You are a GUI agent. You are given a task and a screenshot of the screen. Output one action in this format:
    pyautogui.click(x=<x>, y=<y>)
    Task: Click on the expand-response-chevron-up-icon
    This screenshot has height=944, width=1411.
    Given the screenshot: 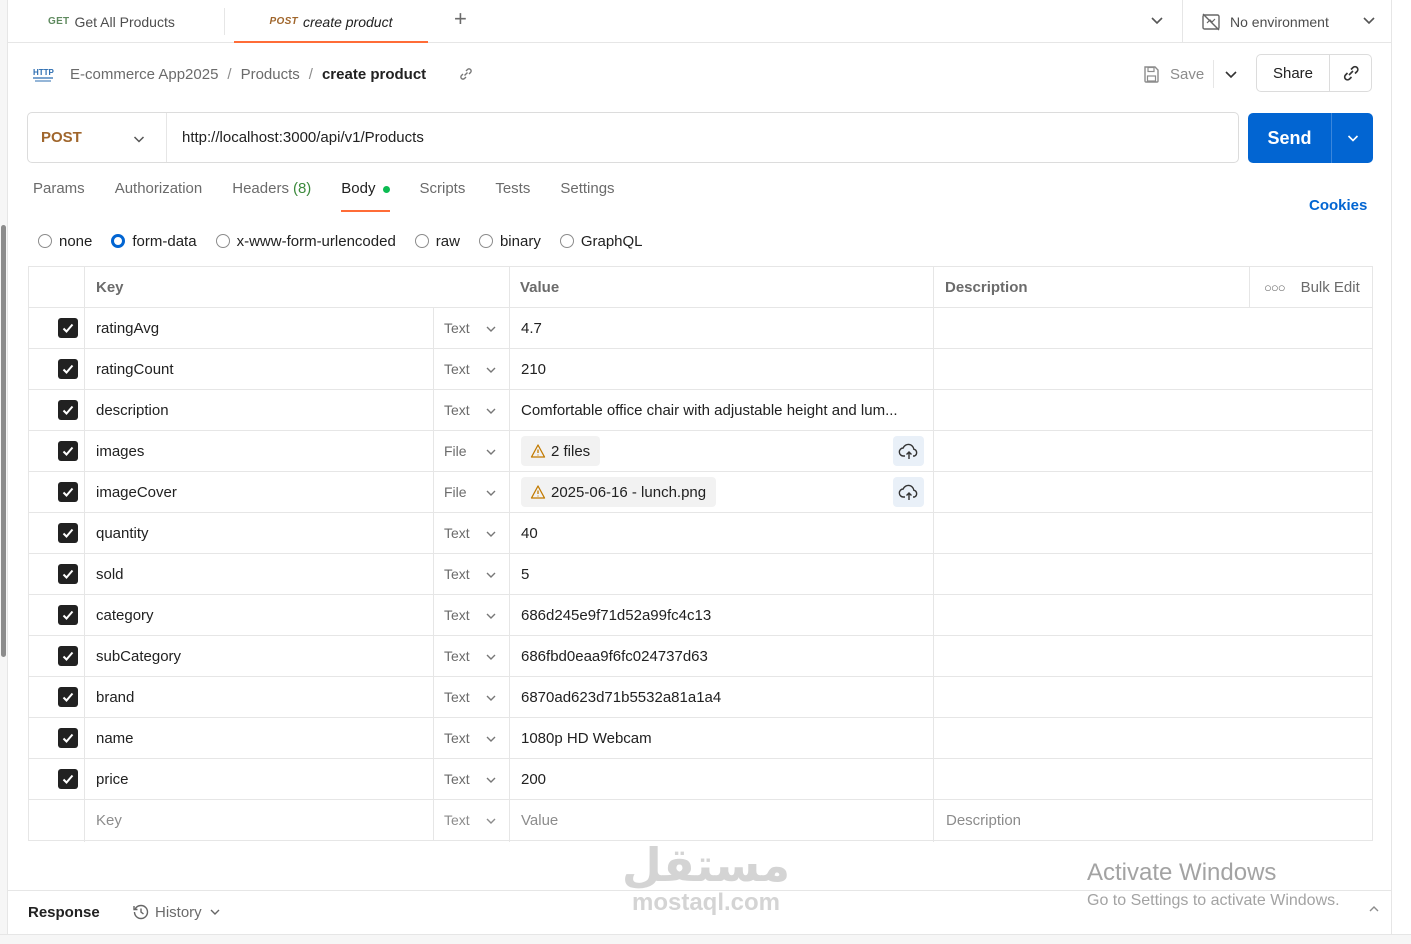 What is the action you would take?
    pyautogui.click(x=1374, y=910)
    